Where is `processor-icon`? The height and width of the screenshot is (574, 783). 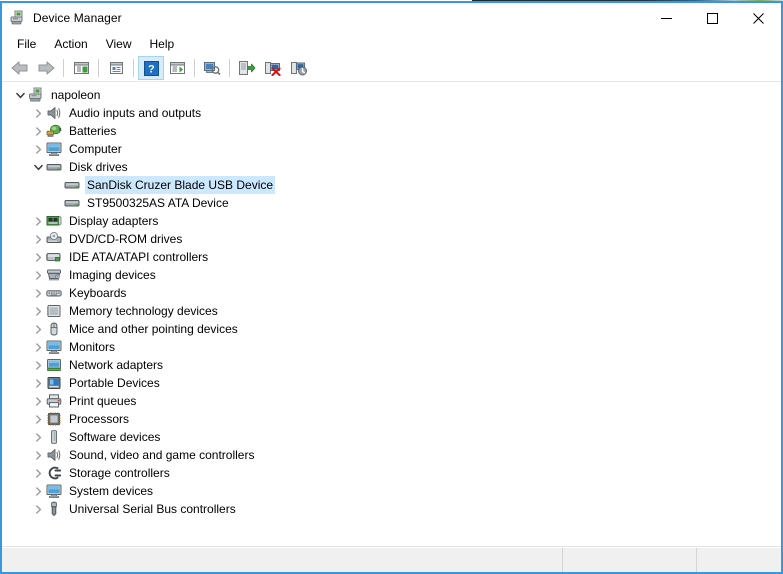
processor-icon is located at coordinates (54, 419).